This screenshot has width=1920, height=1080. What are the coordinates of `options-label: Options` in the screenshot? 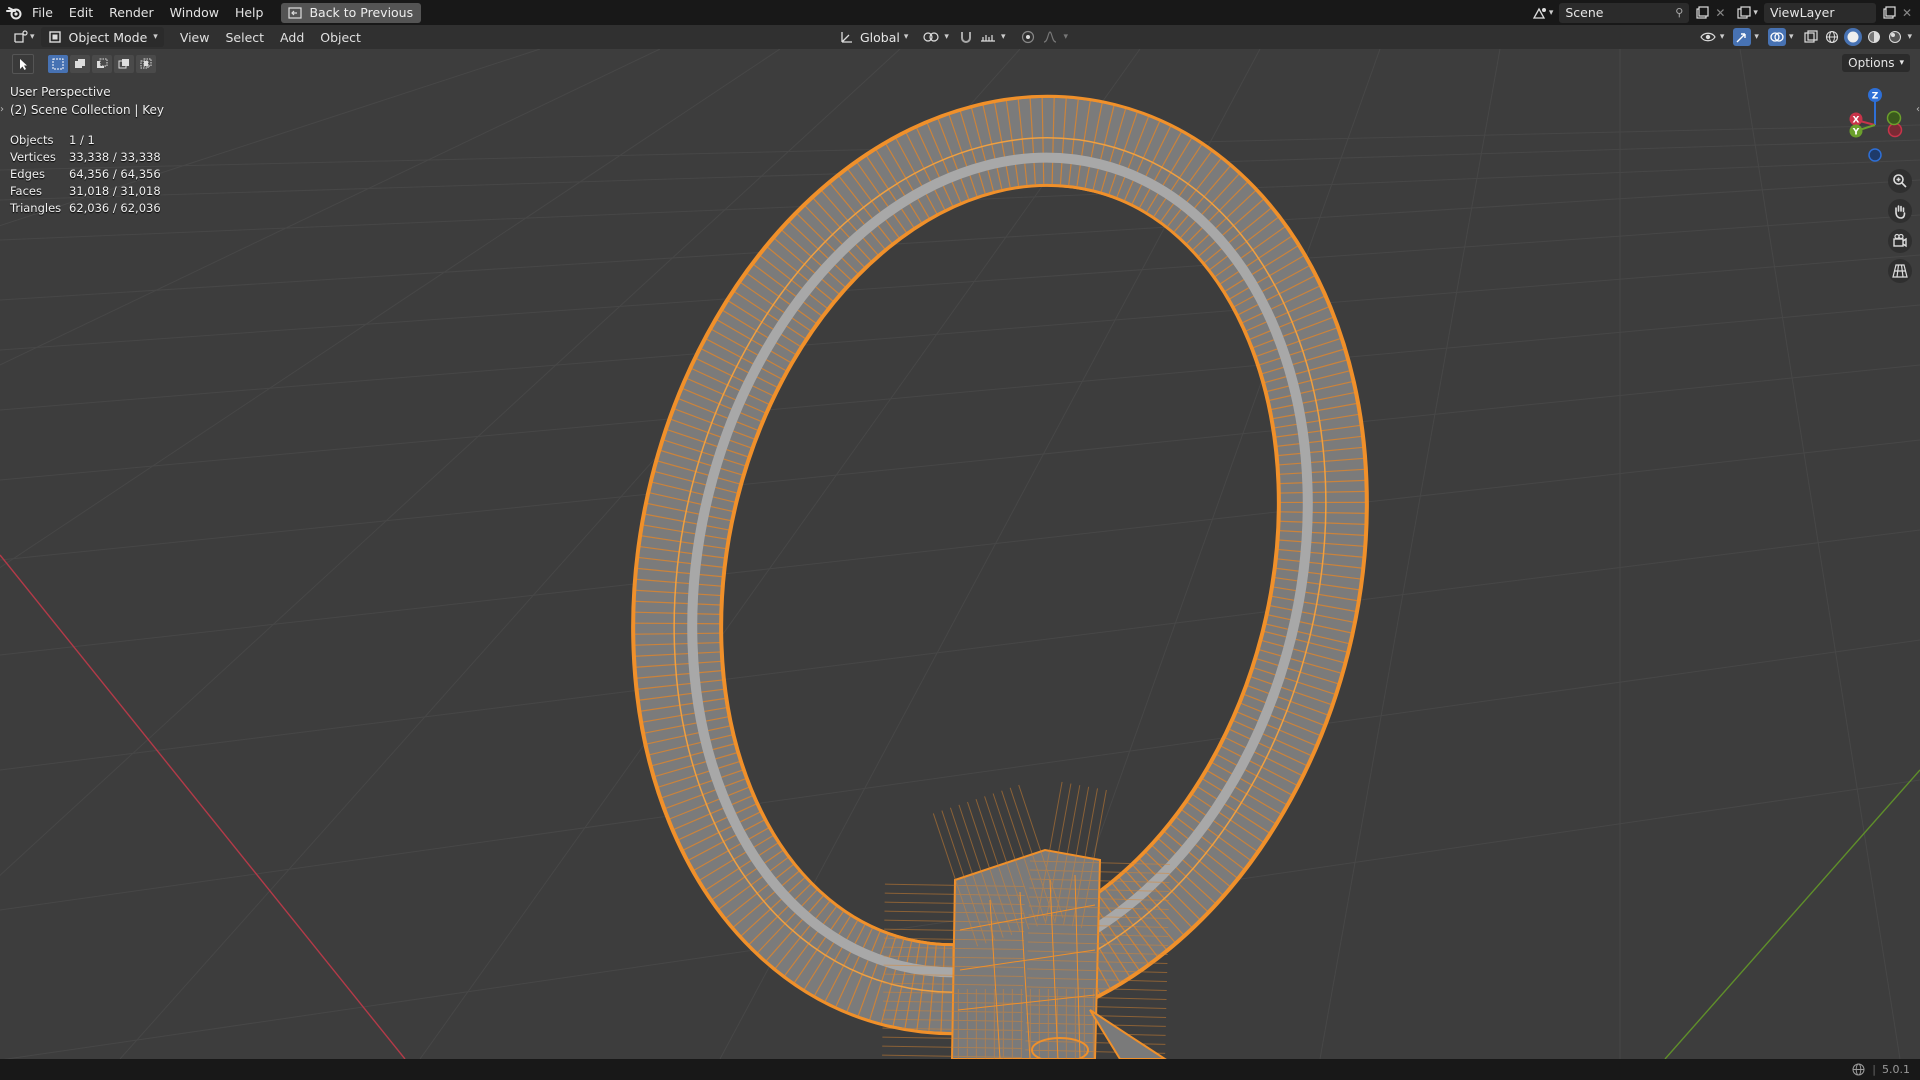 It's located at (1871, 63).